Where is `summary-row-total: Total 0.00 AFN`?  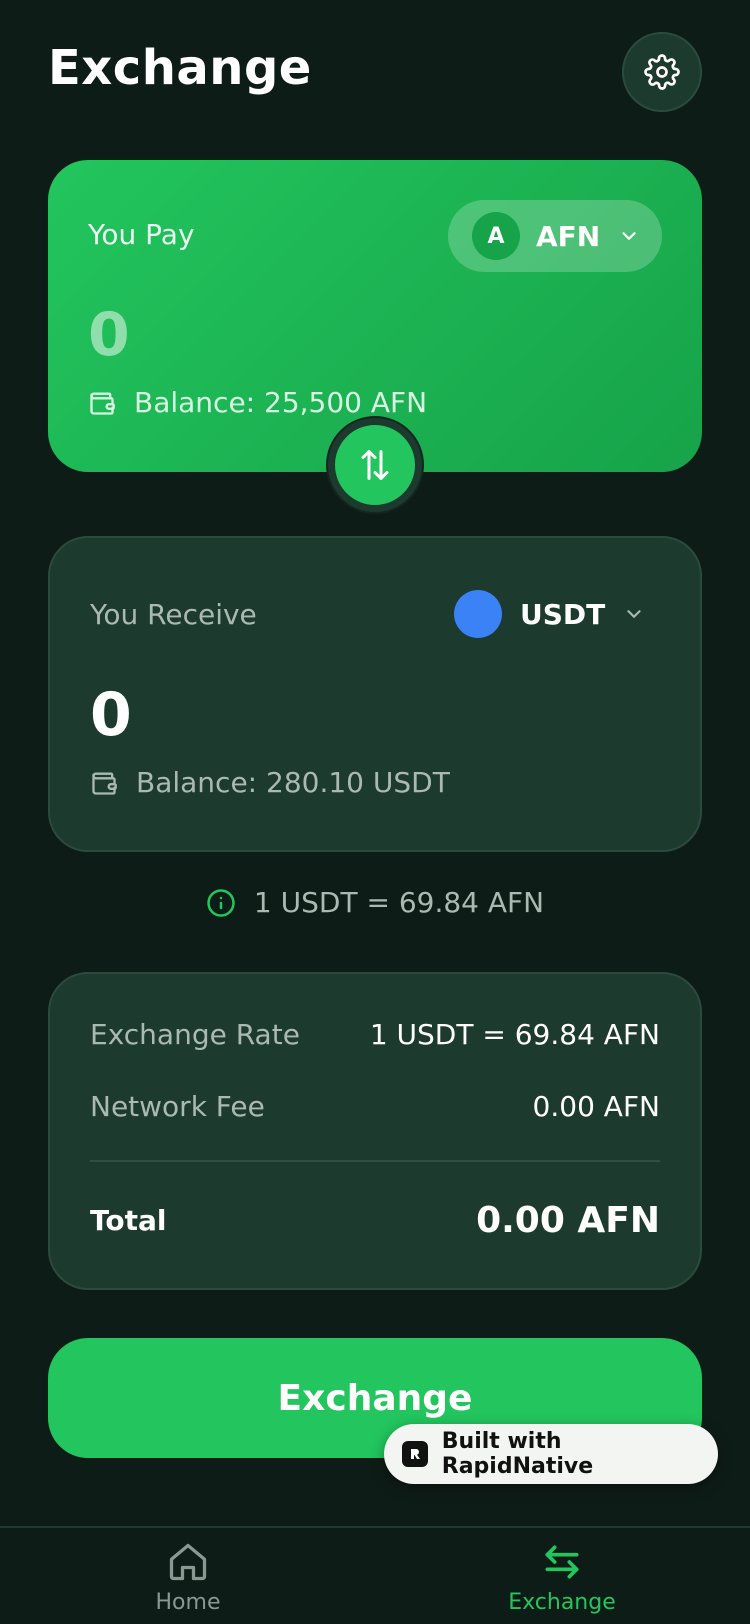
summary-row-total: Total 0.00 AFN is located at coordinates (375, 1220).